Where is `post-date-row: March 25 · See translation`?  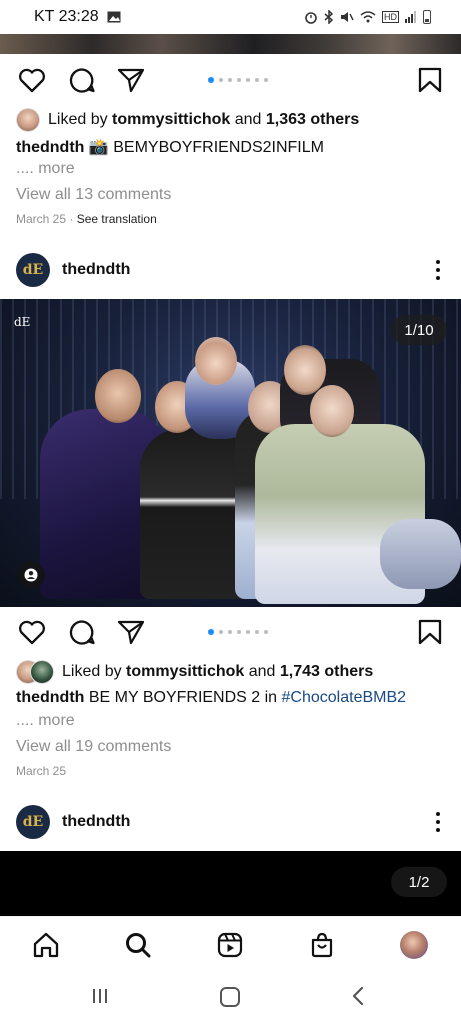 post-date-row: March 25 · See translation is located at coordinates (86, 219).